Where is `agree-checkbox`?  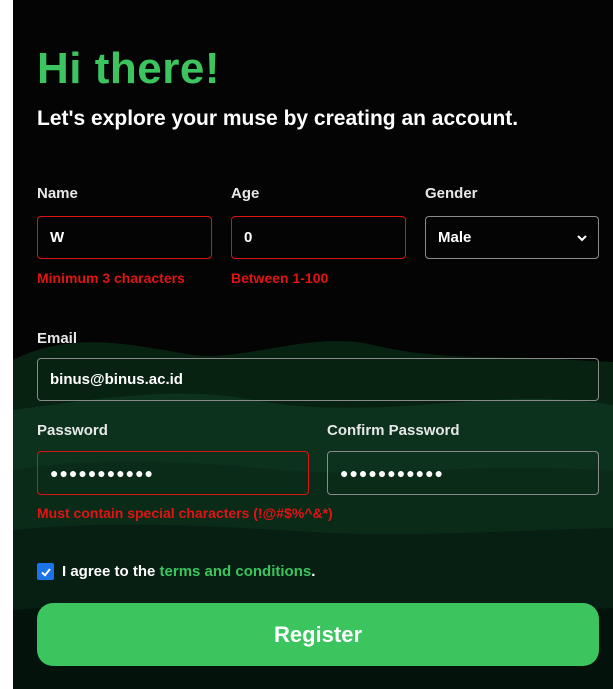 agree-checkbox is located at coordinates (45, 571).